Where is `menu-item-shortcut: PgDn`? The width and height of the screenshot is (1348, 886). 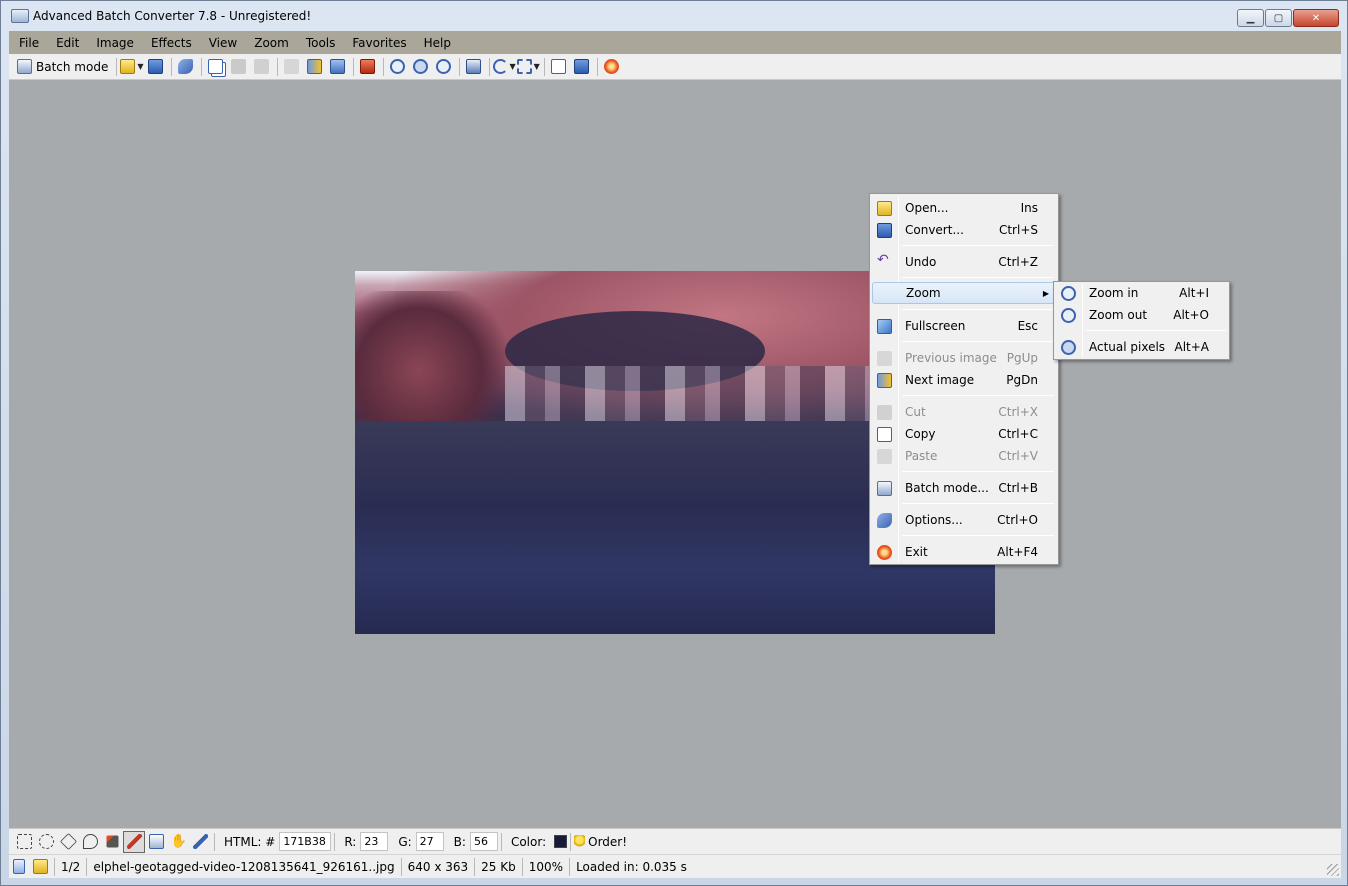
menu-item-shortcut: PgDn is located at coordinates (1022, 380).